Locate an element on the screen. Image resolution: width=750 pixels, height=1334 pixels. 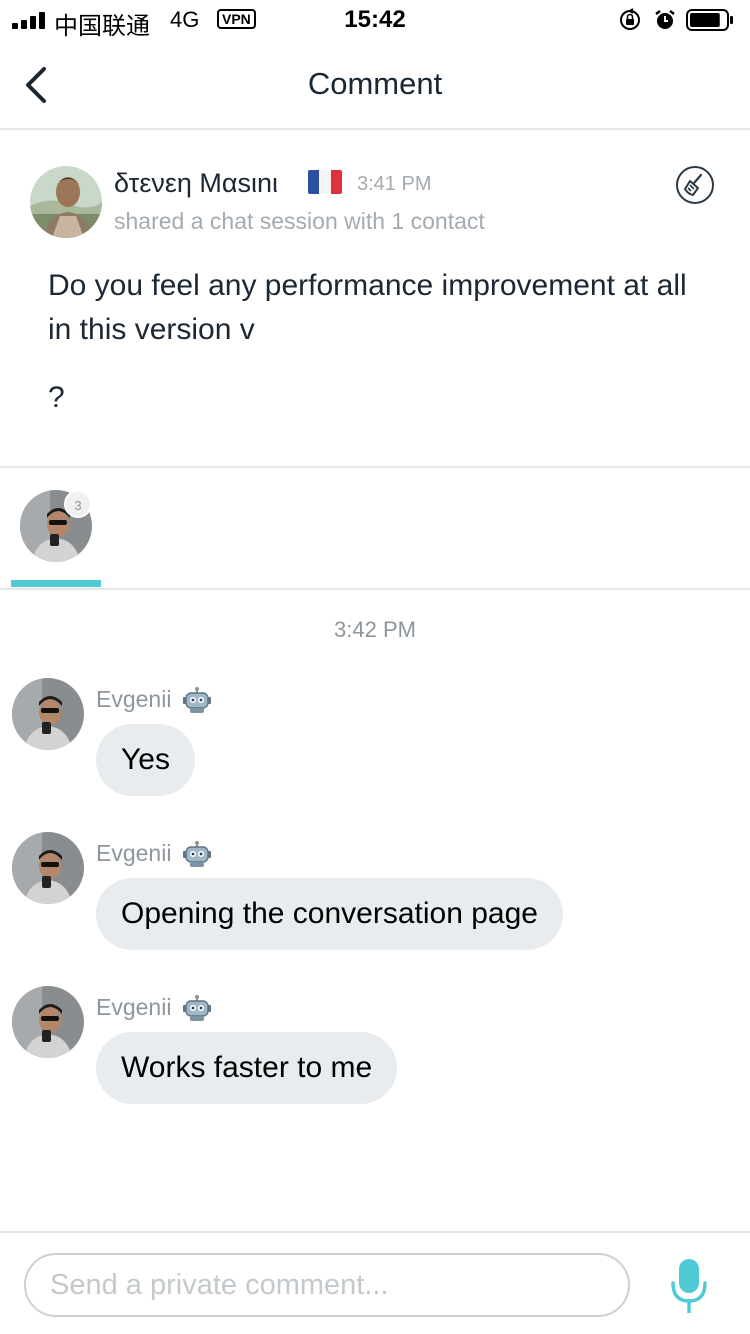
battery-icon is located at coordinates (710, 20).